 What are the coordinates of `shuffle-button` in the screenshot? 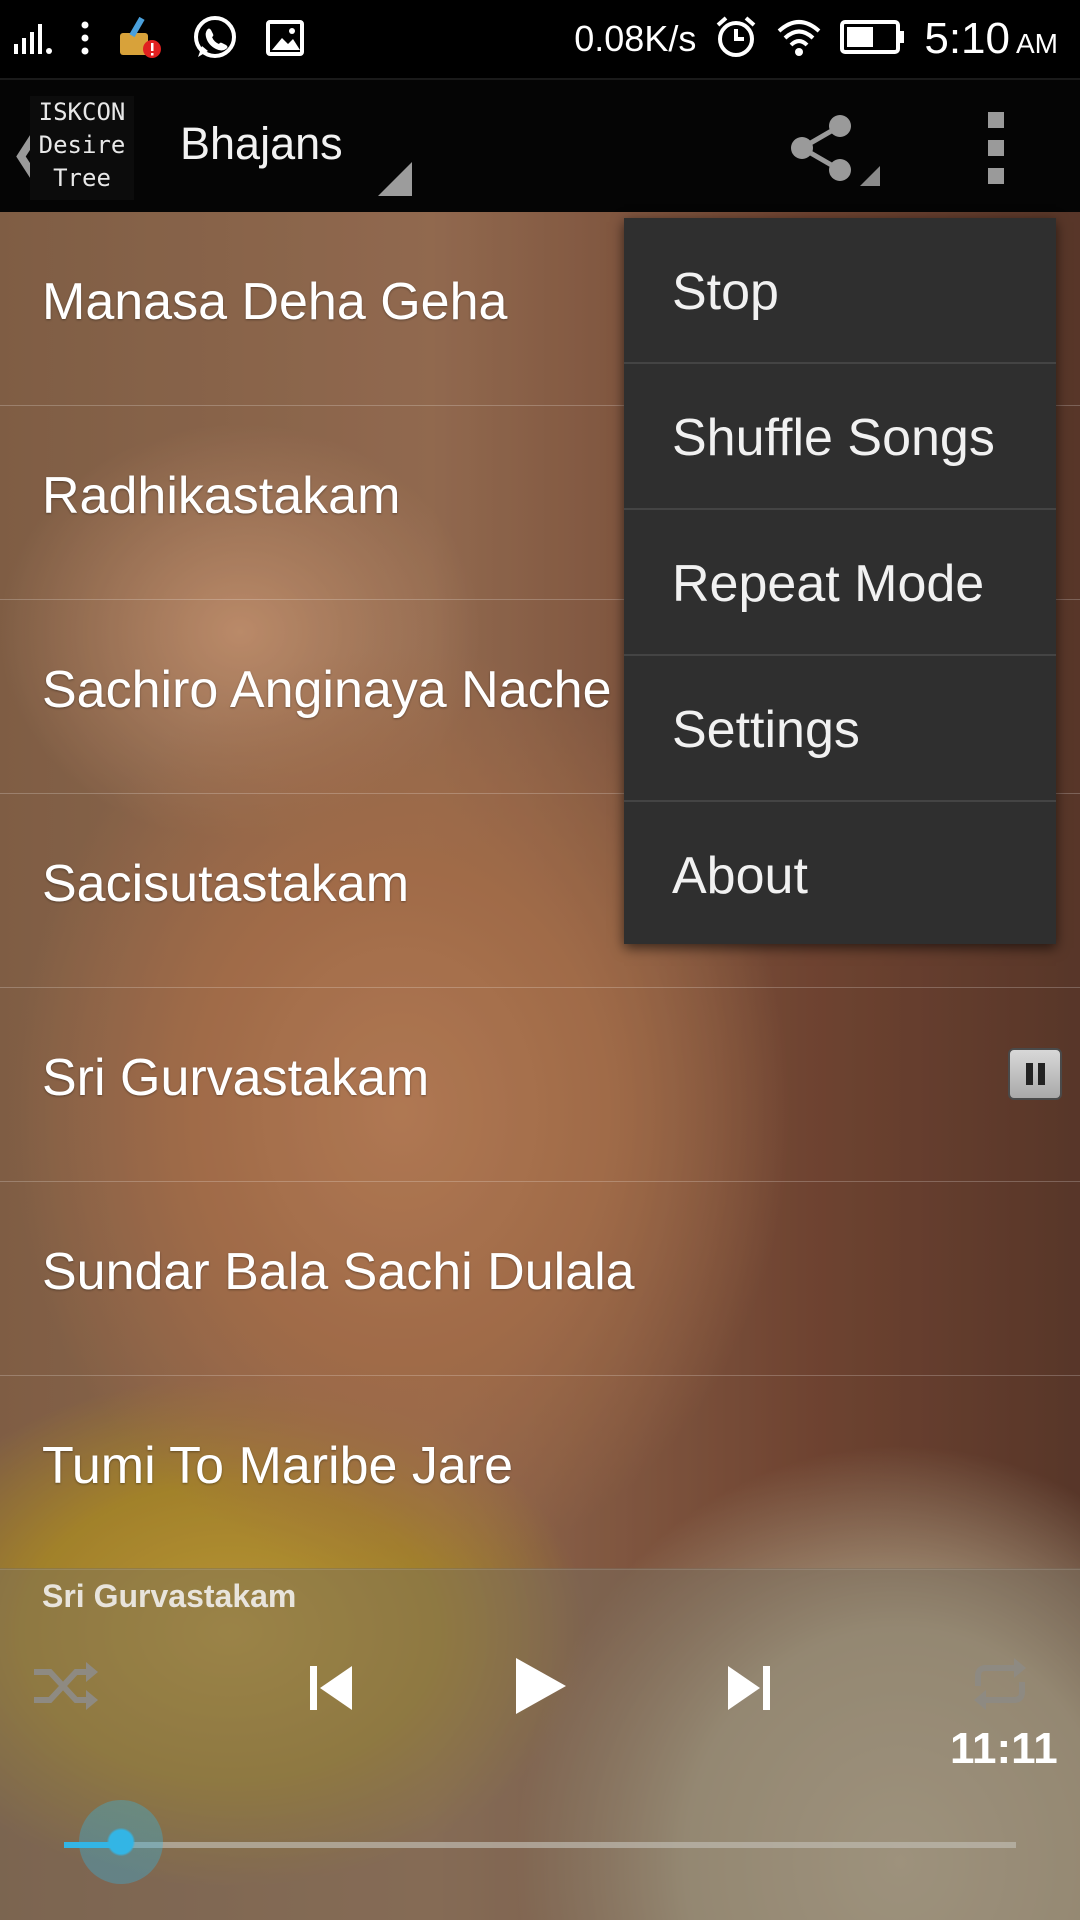 It's located at (65, 1686).